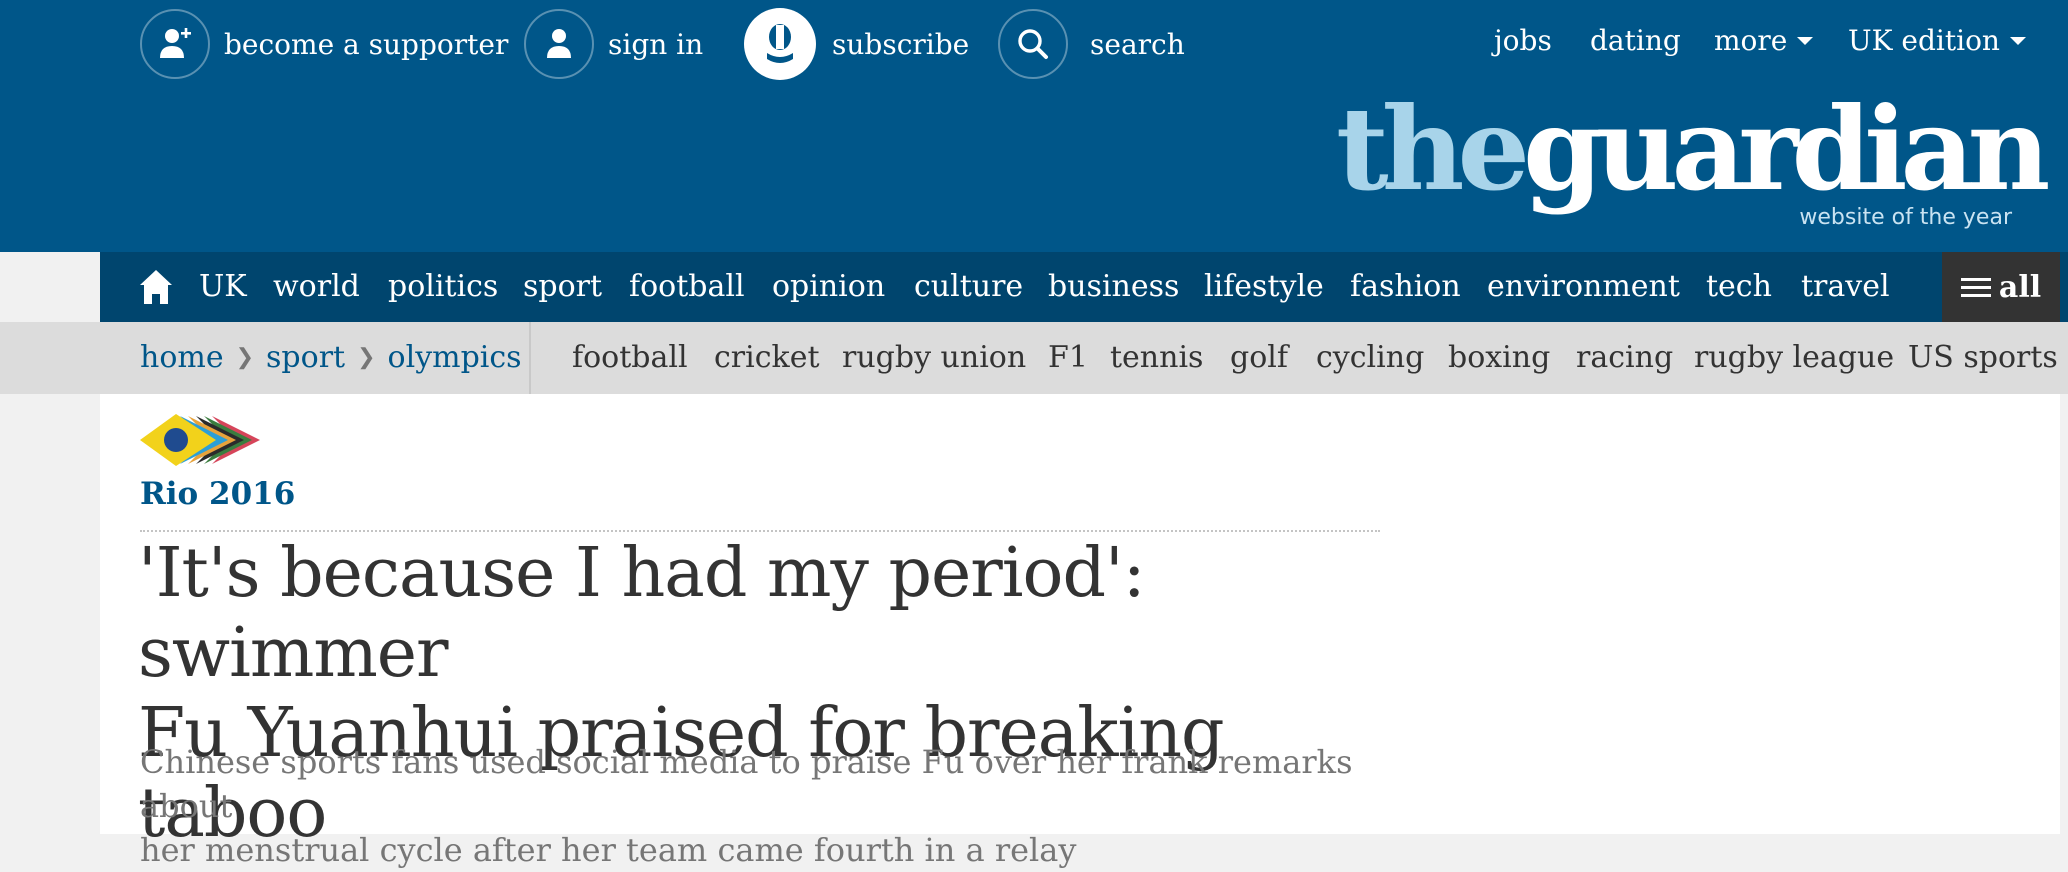 The image size is (2068, 872). What do you see at coordinates (1499, 357) in the screenshot?
I see `subnav-item-boxing: boxing` at bounding box center [1499, 357].